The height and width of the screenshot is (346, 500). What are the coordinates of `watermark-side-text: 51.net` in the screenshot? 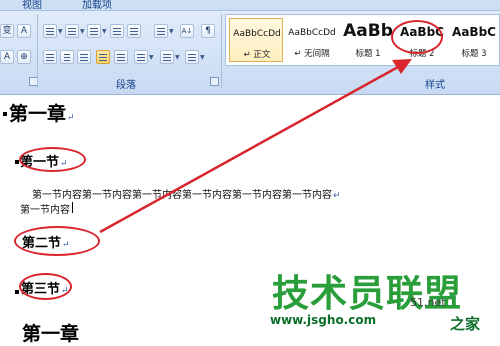 It's located at (428, 302).